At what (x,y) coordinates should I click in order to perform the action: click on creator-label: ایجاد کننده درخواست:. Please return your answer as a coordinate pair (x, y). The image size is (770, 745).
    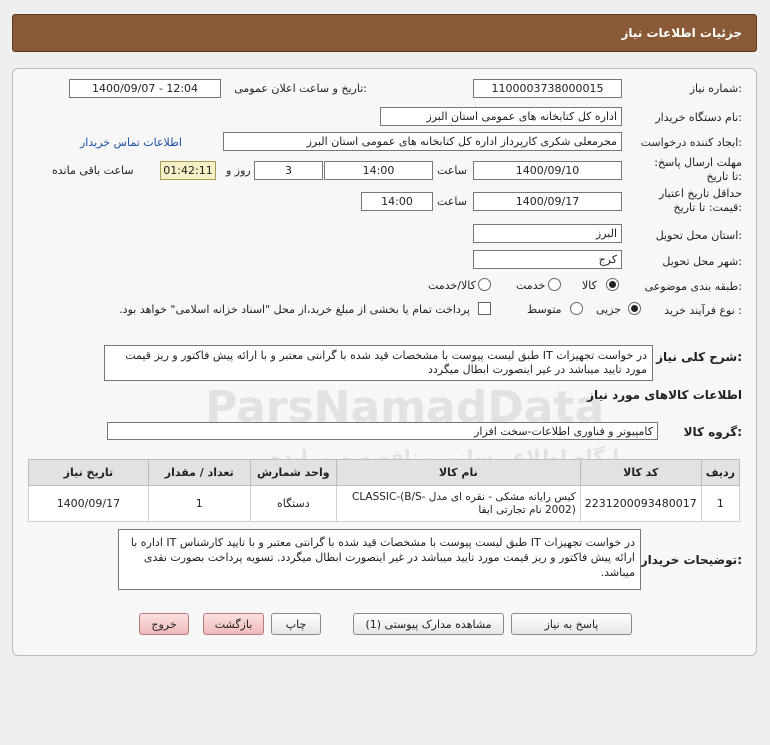
    Looking at the image, I should click on (691, 142).